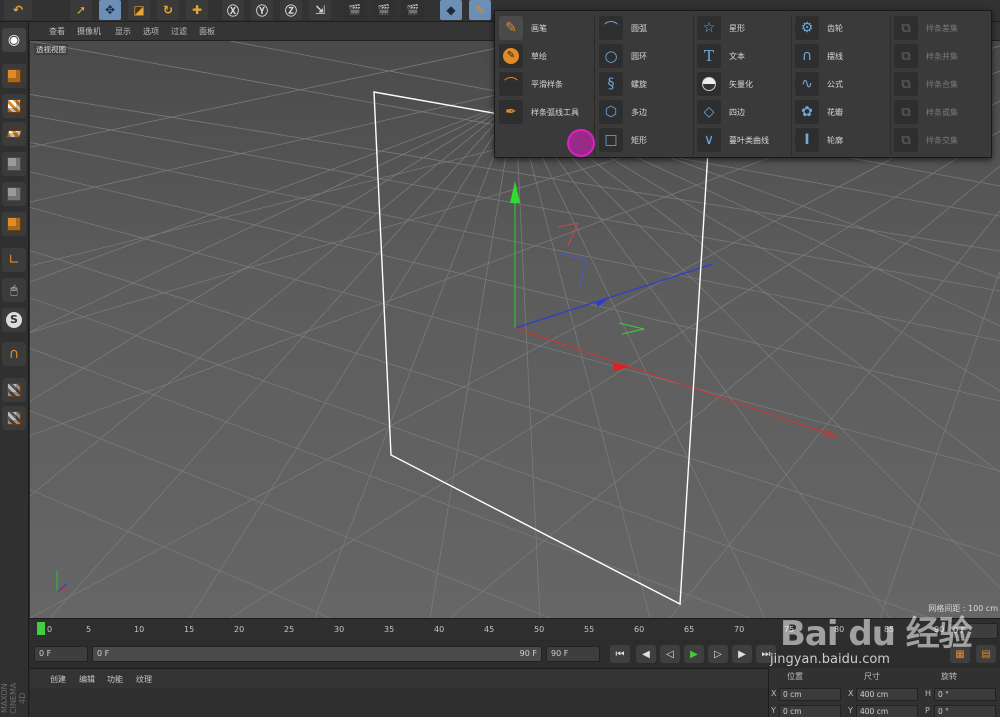 The width and height of the screenshot is (1000, 717). What do you see at coordinates (733, 140) in the screenshot?
I see `spline-cissoid-item: ∨ 蔓叶类曲线` at bounding box center [733, 140].